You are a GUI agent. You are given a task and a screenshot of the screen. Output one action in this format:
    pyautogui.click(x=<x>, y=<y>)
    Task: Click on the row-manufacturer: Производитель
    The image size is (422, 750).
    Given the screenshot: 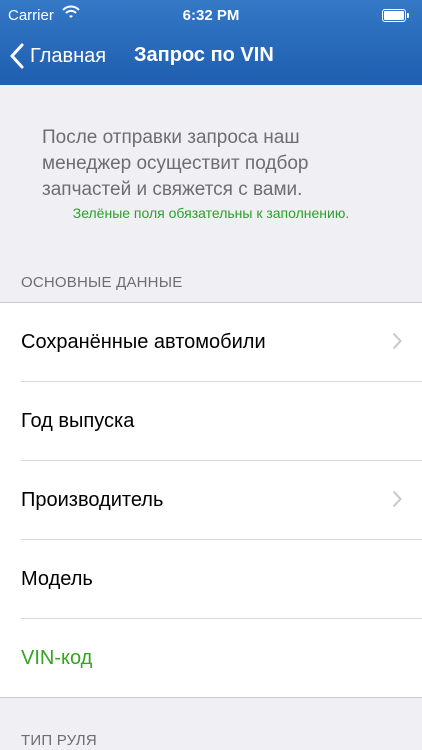 What is the action you would take?
    pyautogui.click(x=211, y=500)
    